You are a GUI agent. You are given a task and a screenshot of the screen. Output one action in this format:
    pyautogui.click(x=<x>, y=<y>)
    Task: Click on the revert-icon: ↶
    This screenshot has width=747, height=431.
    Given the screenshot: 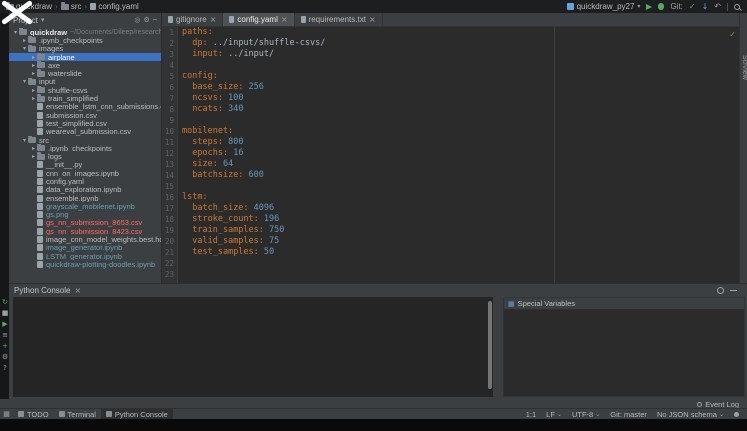 What is the action you would take?
    pyautogui.click(x=717, y=6)
    